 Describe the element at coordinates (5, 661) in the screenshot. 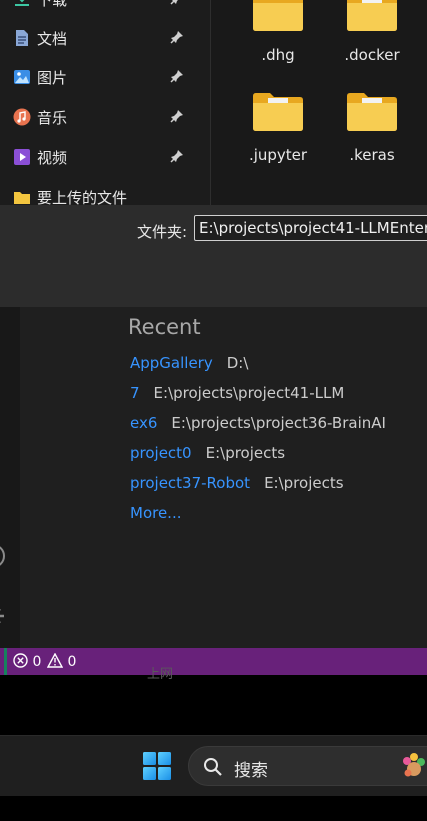

I see `remote-indicator` at that location.